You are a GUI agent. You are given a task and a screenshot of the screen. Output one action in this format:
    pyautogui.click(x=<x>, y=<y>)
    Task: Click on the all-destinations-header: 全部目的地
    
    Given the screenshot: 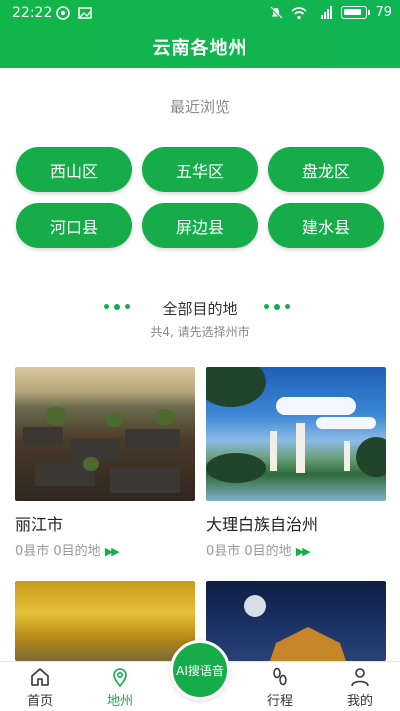 What is the action you would take?
    pyautogui.click(x=200, y=309)
    